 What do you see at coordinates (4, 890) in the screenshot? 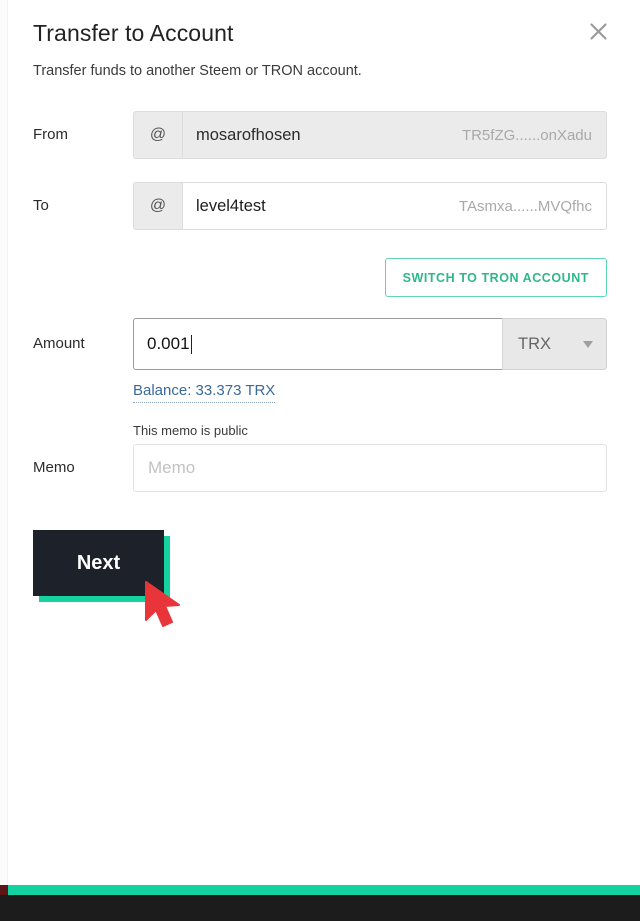
I see `footer-left-sliver` at bounding box center [4, 890].